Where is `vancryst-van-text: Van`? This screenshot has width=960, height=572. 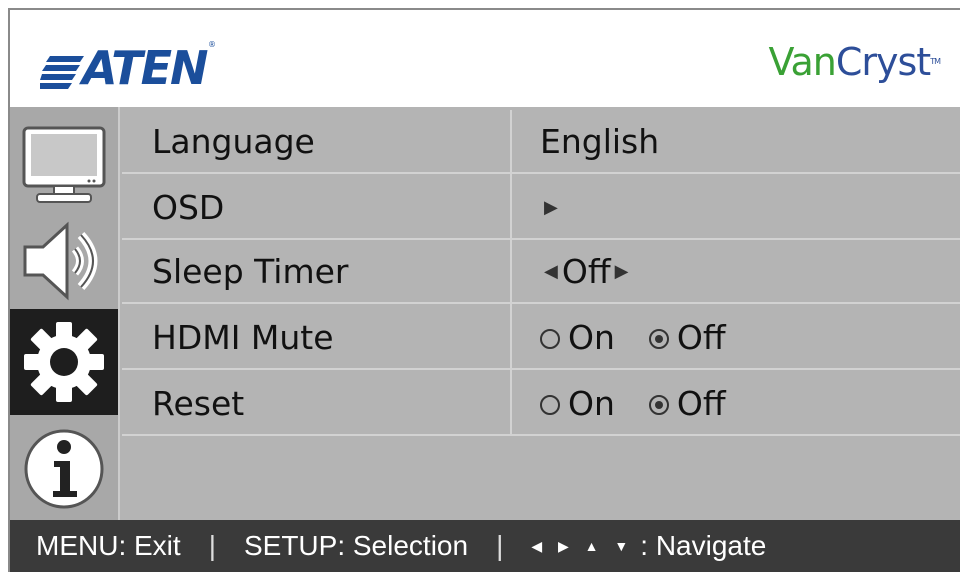
vancryst-van-text: Van is located at coordinates (802, 62).